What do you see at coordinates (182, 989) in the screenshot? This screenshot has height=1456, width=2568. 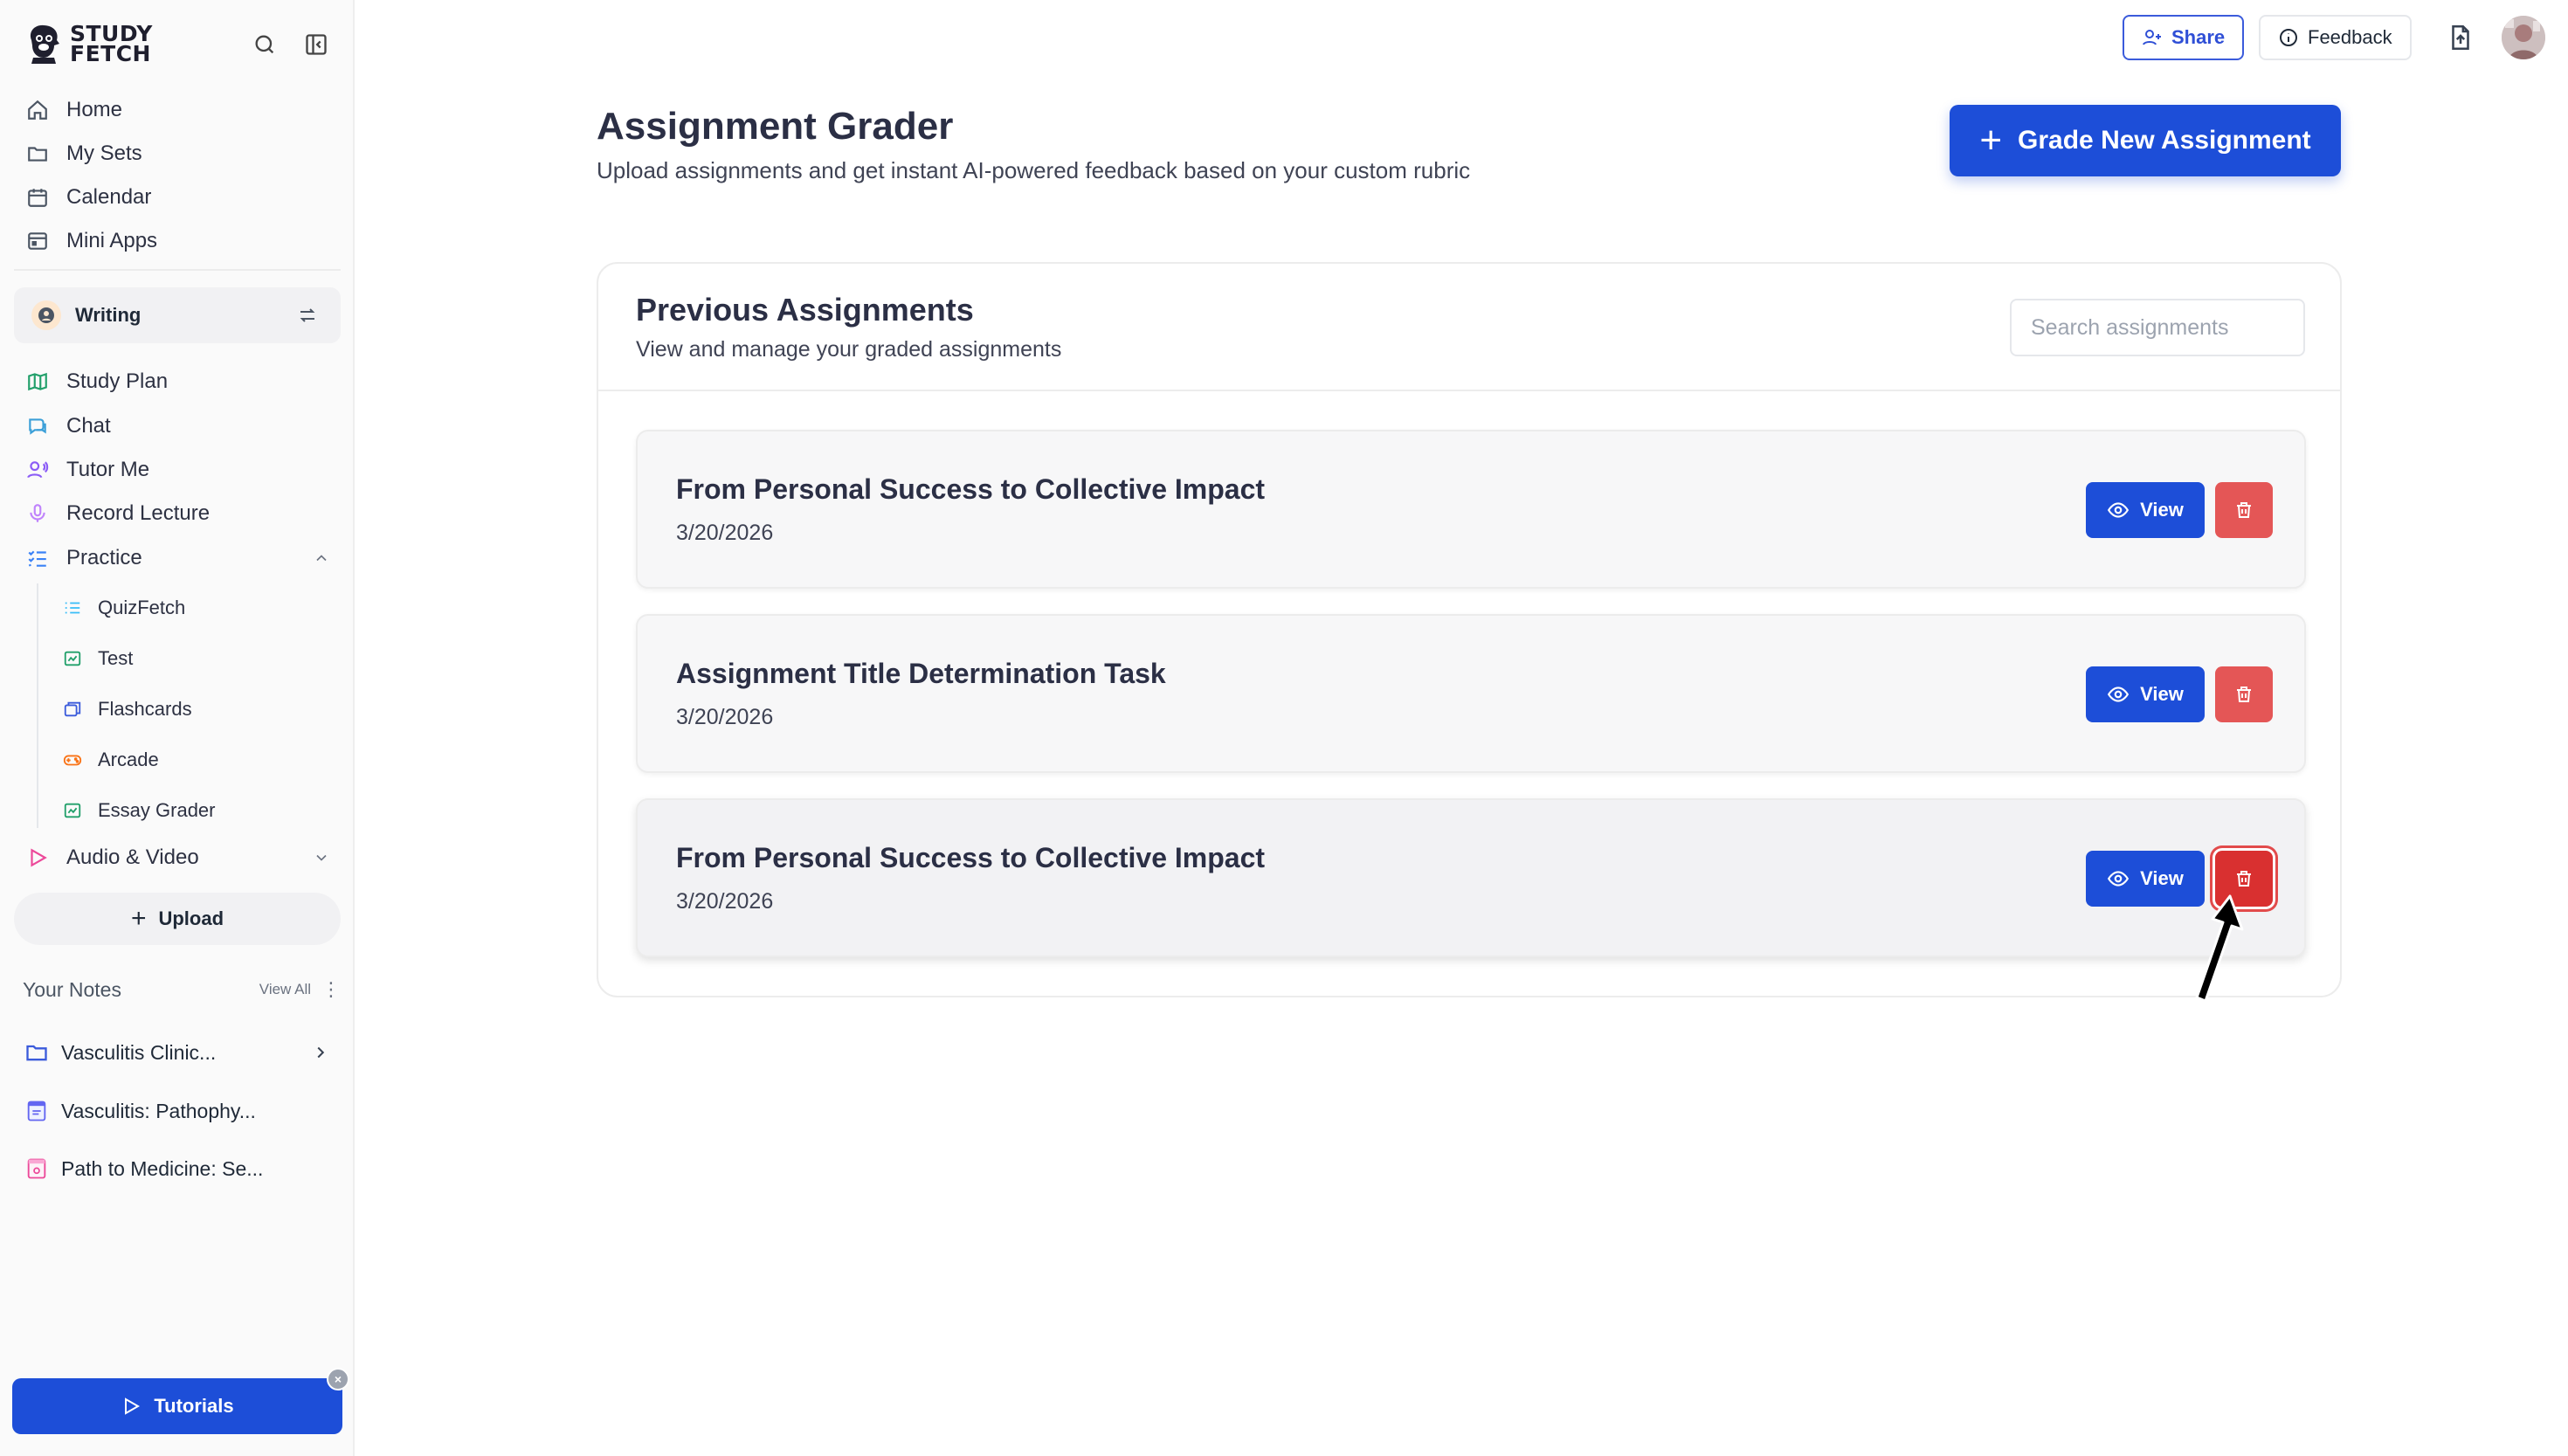 I see `your-notes-header: Your Notes View All ⋮` at bounding box center [182, 989].